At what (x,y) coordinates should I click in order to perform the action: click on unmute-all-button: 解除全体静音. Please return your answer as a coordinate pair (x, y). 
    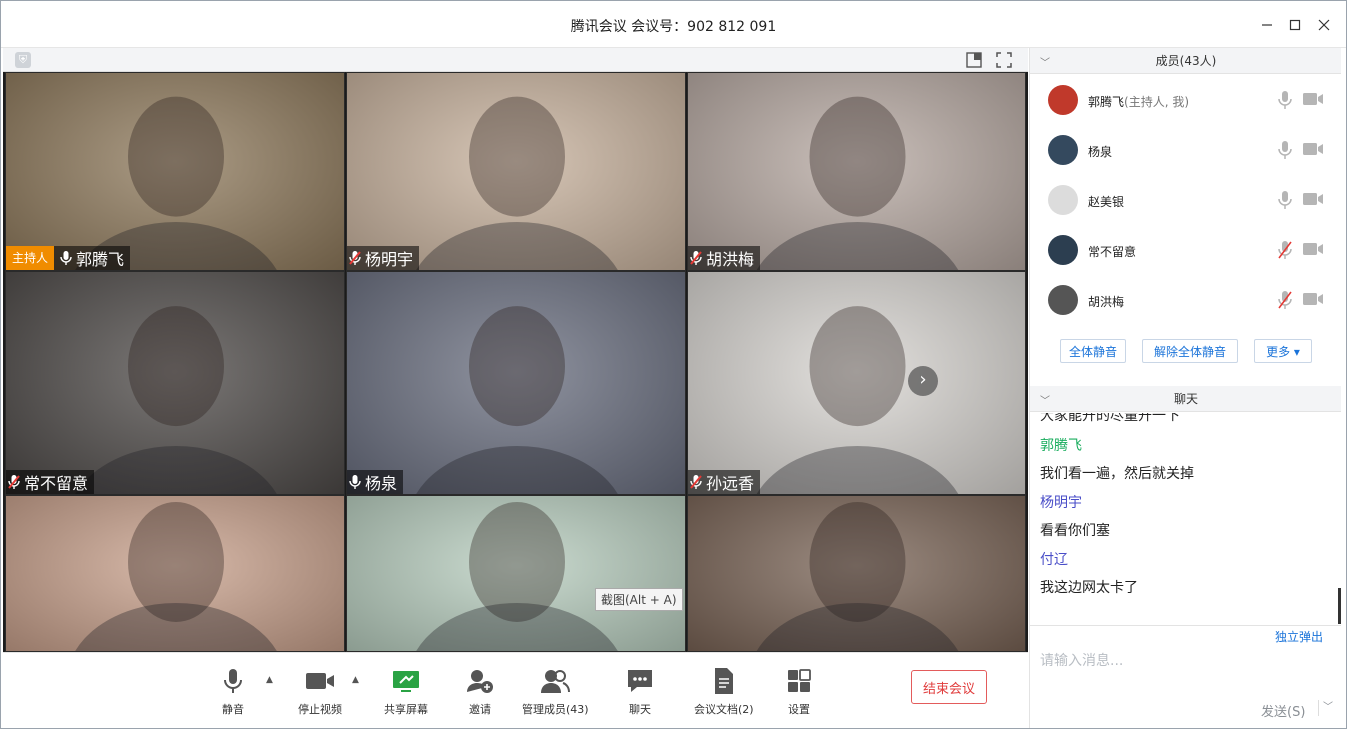
    Looking at the image, I should click on (1190, 351).